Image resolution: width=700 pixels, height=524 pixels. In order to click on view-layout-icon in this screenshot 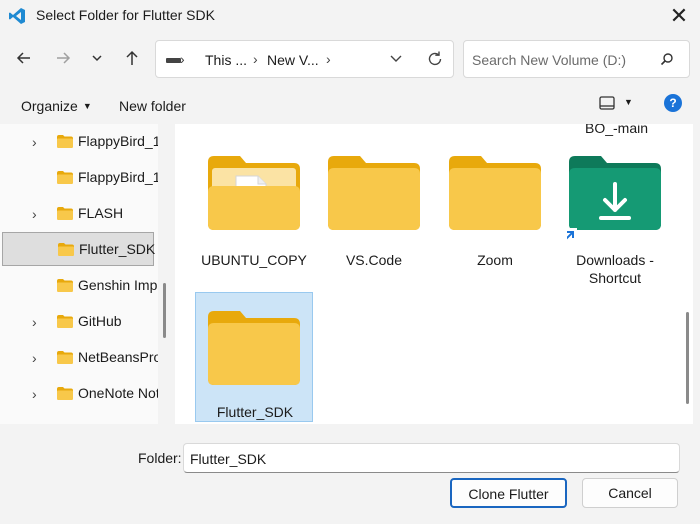, I will do `click(607, 103)`.